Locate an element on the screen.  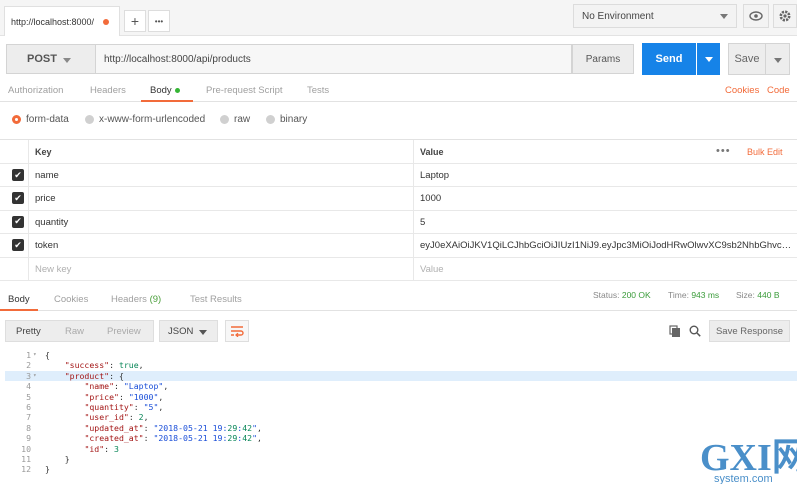
bulk-edit-link: Bulk Edit is located at coordinates (765, 152).